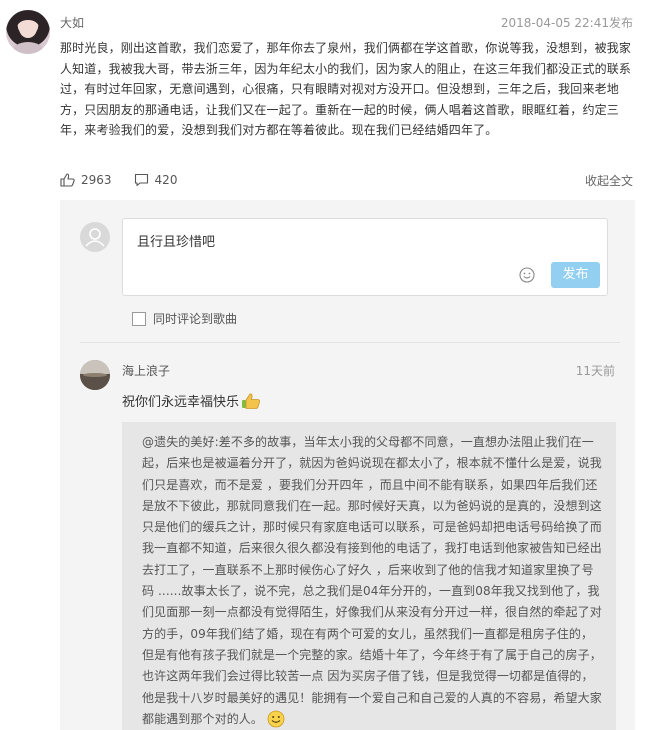  Describe the element at coordinates (195, 319) in the screenshot. I see `sync-label: 同时评论到歌曲` at that location.